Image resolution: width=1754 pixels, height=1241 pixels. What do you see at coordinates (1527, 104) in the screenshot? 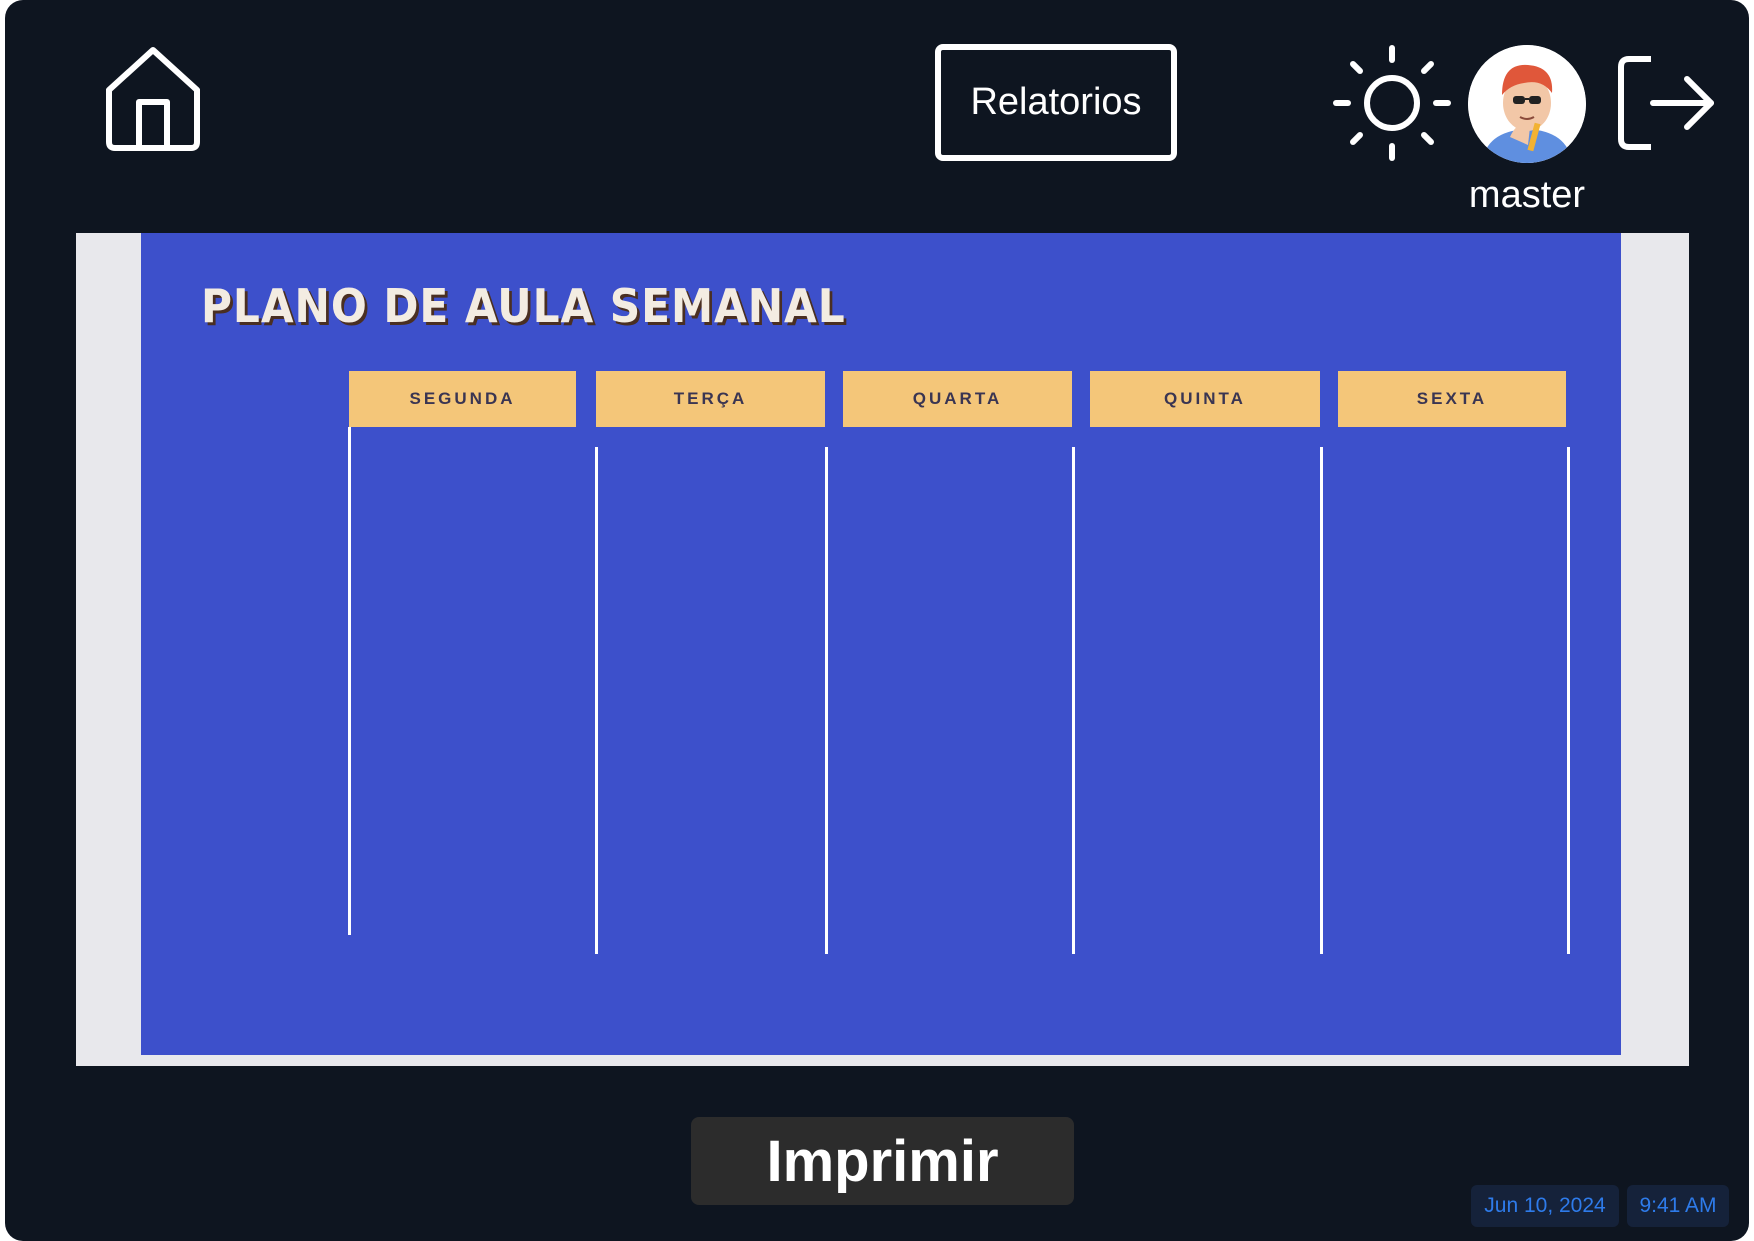
I see `avatar` at bounding box center [1527, 104].